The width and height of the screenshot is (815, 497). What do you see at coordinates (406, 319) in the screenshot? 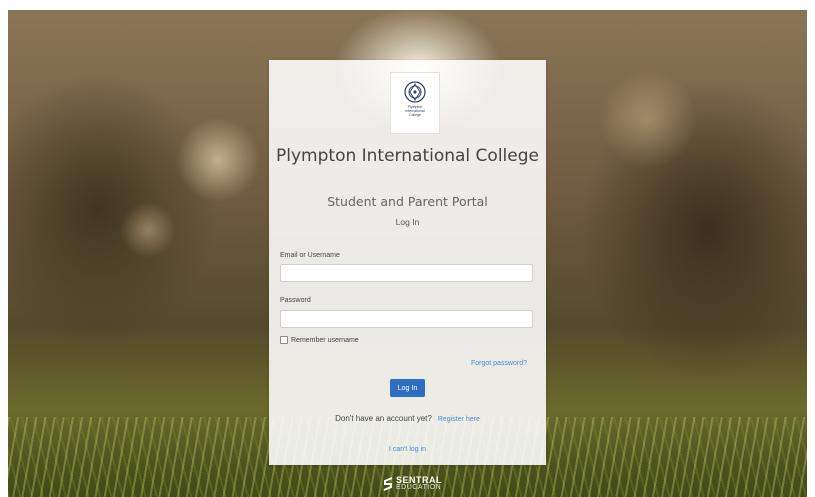
I see `password-field` at bounding box center [406, 319].